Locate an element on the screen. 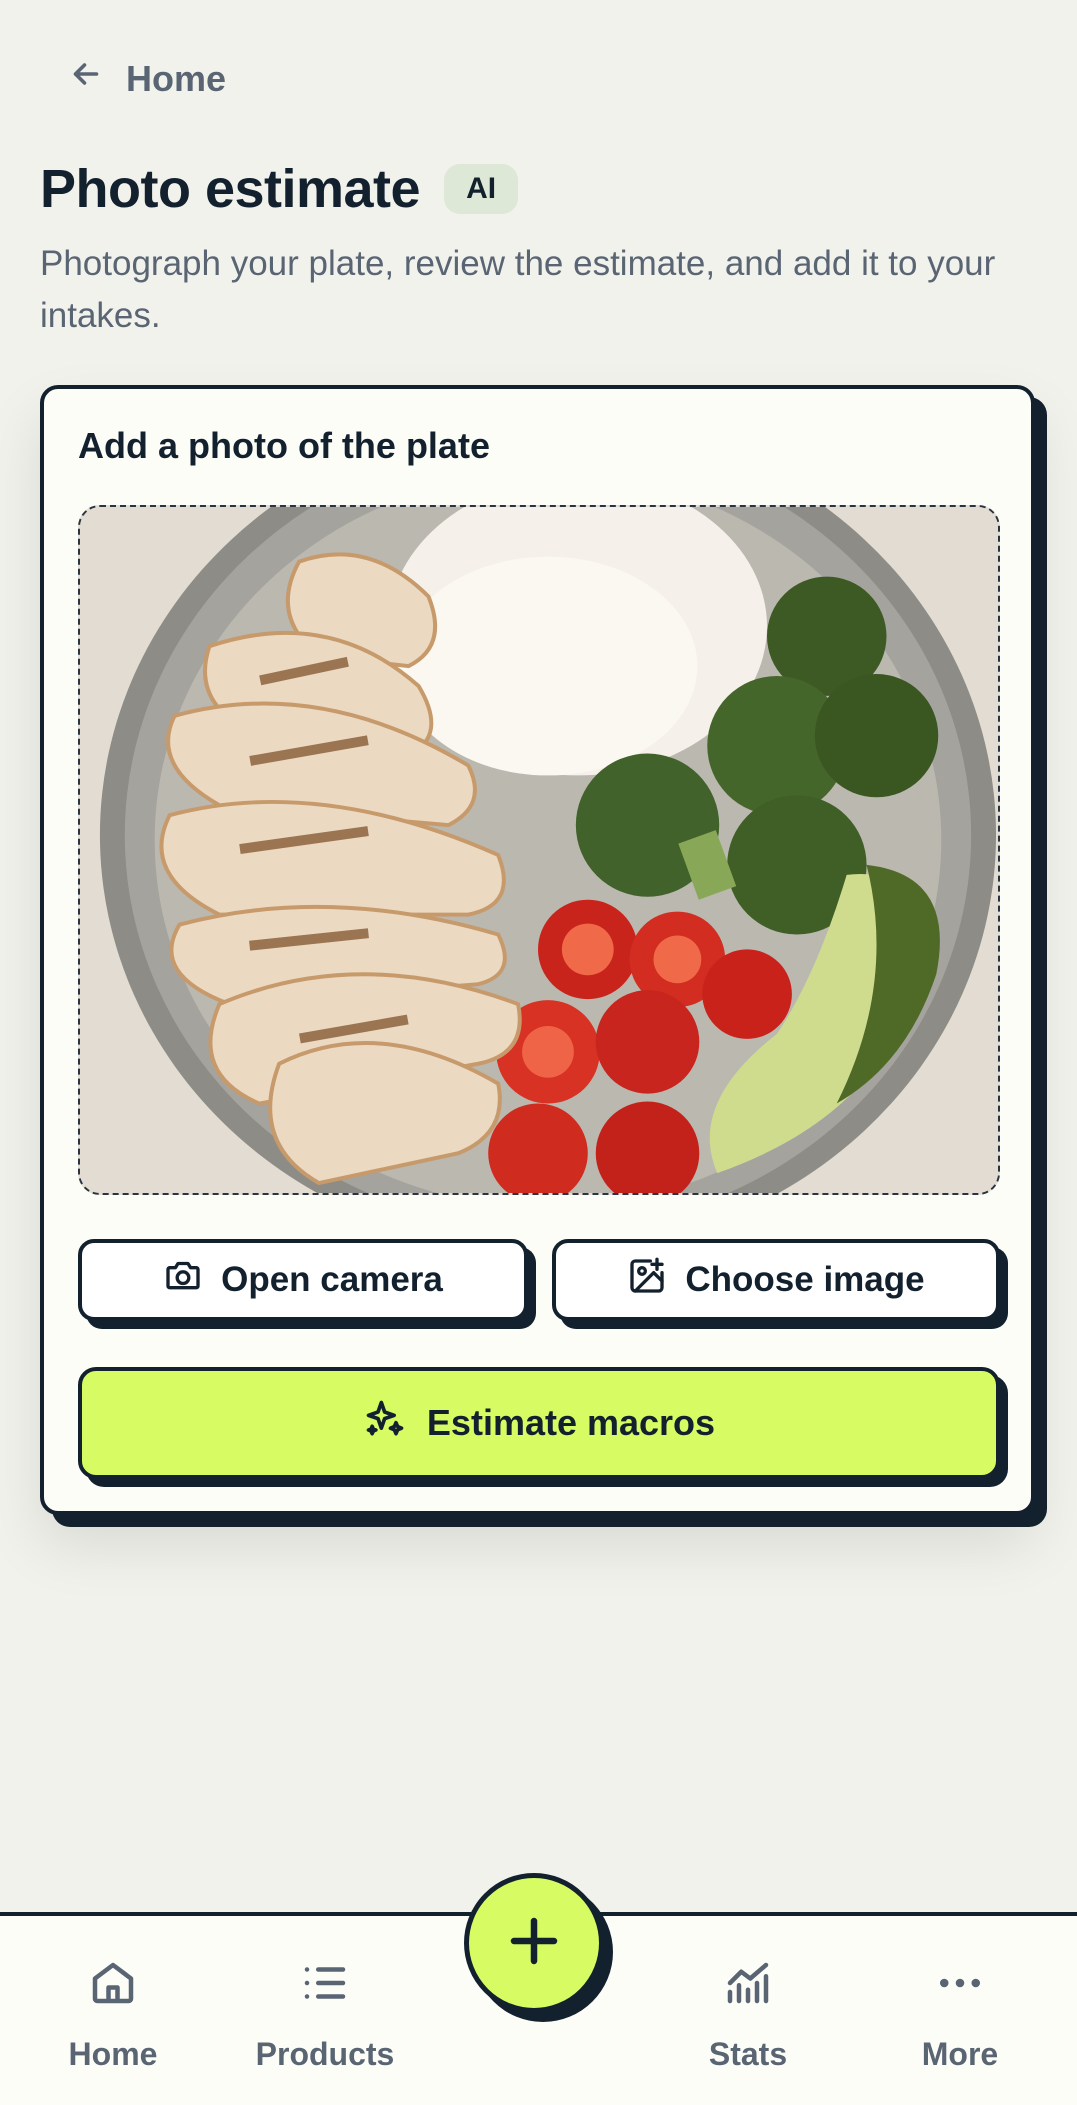 This screenshot has height=2105, width=1077. arrow-left-icon is located at coordinates (86, 78).